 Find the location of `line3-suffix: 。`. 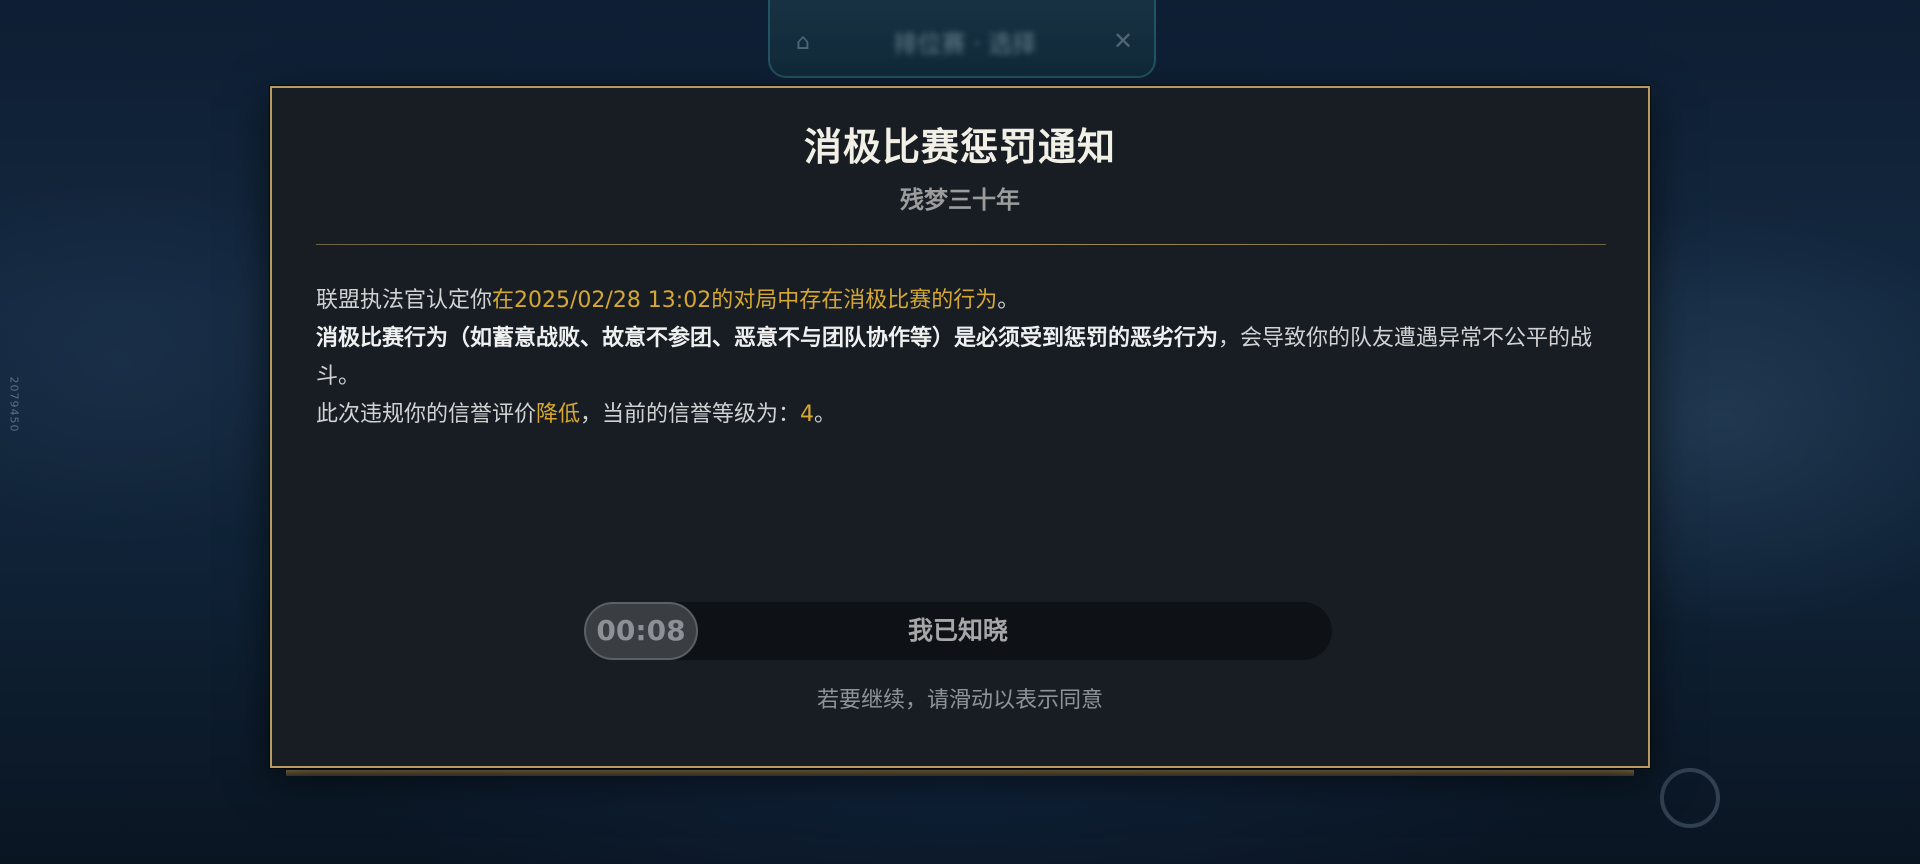

line3-suffix: 。 is located at coordinates (825, 414).